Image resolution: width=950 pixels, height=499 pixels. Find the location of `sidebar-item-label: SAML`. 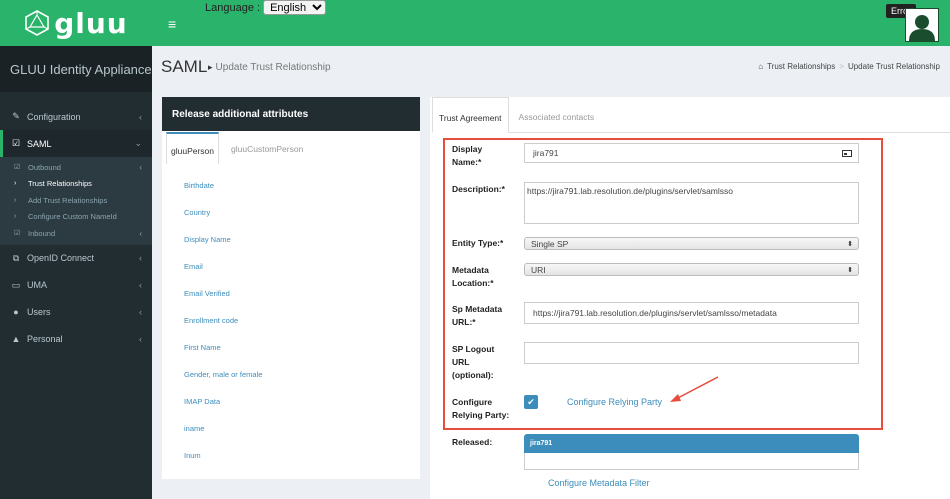

sidebar-item-label: SAML is located at coordinates (39, 143).